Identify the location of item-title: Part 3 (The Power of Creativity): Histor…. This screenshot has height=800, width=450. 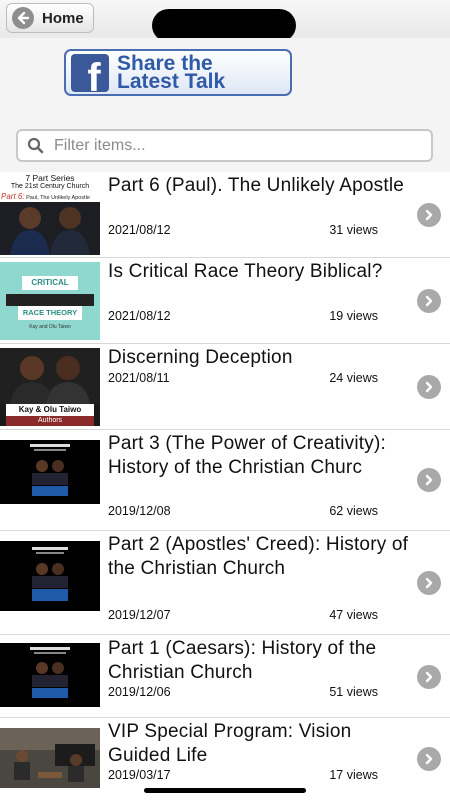
(247, 455).